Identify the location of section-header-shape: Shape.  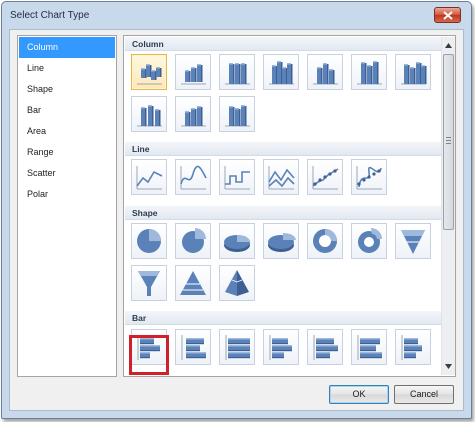
(283, 213).